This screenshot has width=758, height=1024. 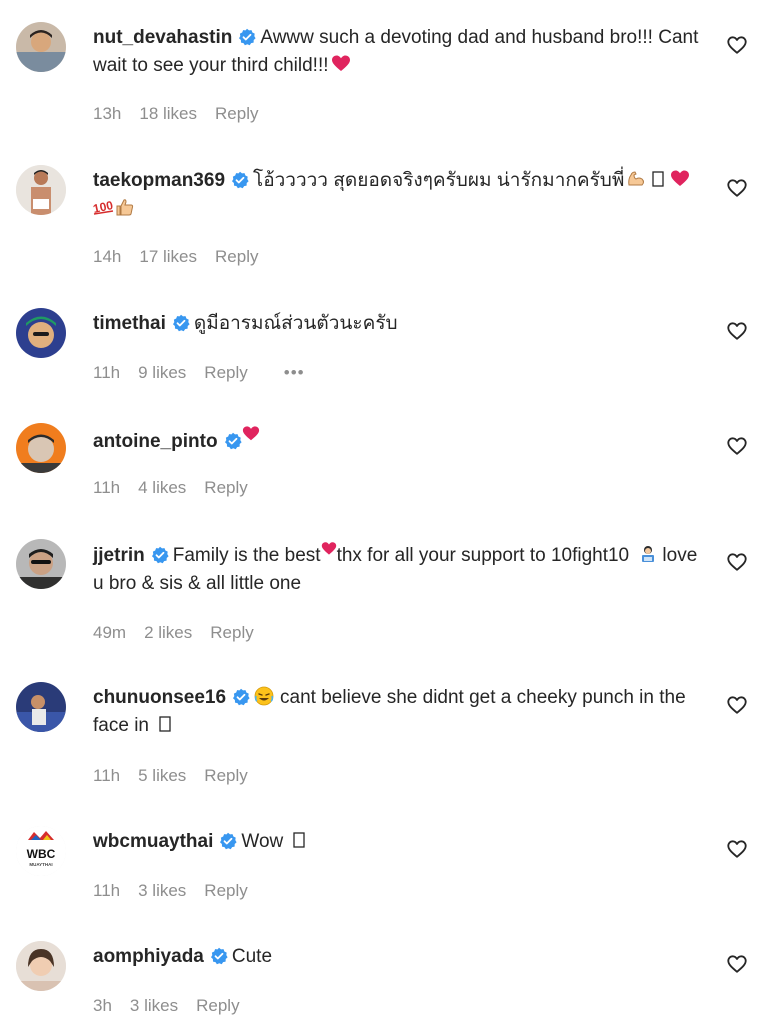 I want to click on comment-meta: 13h 18 likes Reply, so click(x=184, y=114).